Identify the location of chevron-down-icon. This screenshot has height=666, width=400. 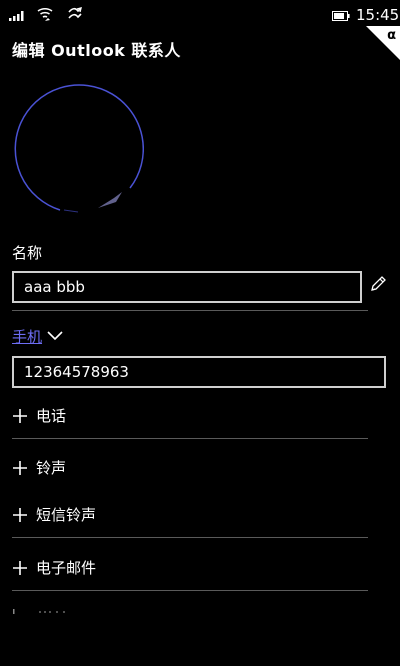
(55, 336).